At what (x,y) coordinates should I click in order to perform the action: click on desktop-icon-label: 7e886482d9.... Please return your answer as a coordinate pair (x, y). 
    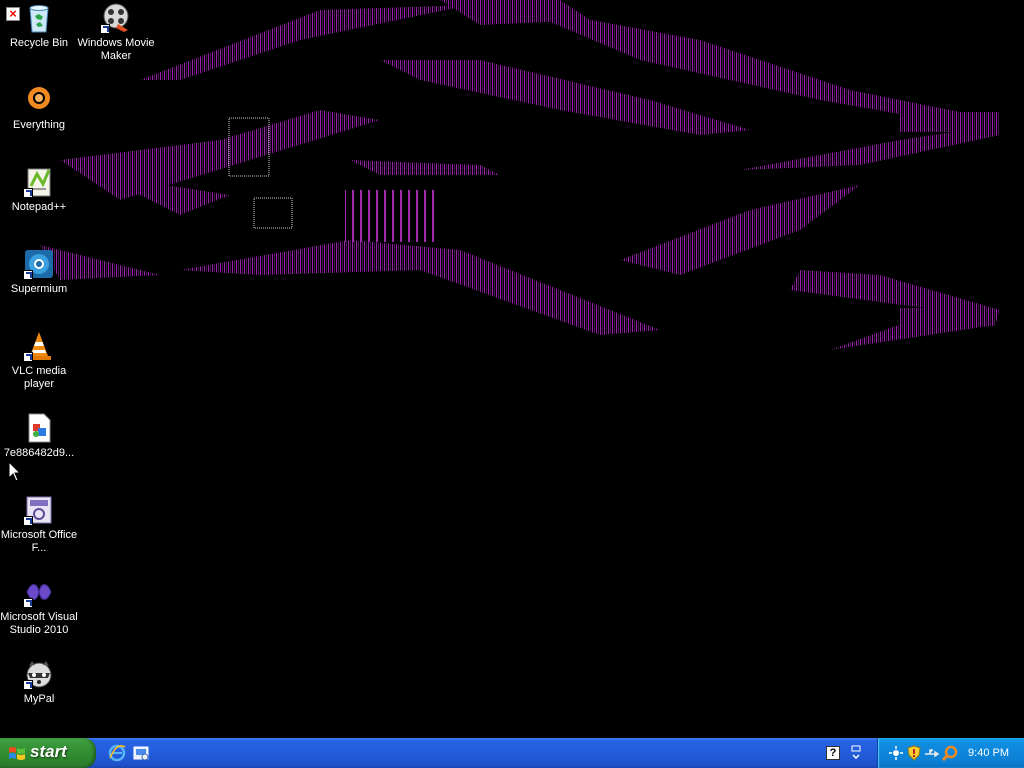
    Looking at the image, I should click on (39, 453).